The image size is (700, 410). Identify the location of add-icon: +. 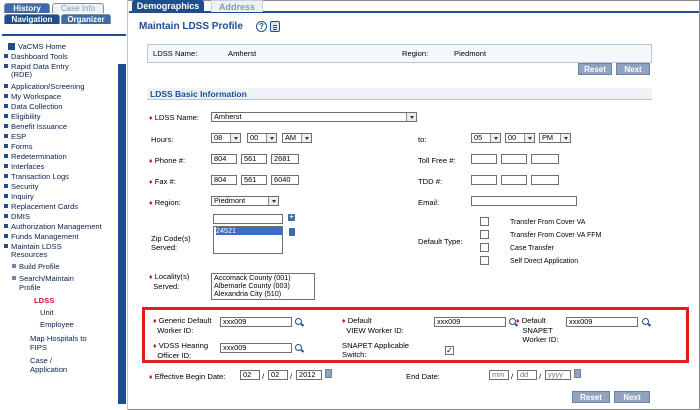
(291, 217).